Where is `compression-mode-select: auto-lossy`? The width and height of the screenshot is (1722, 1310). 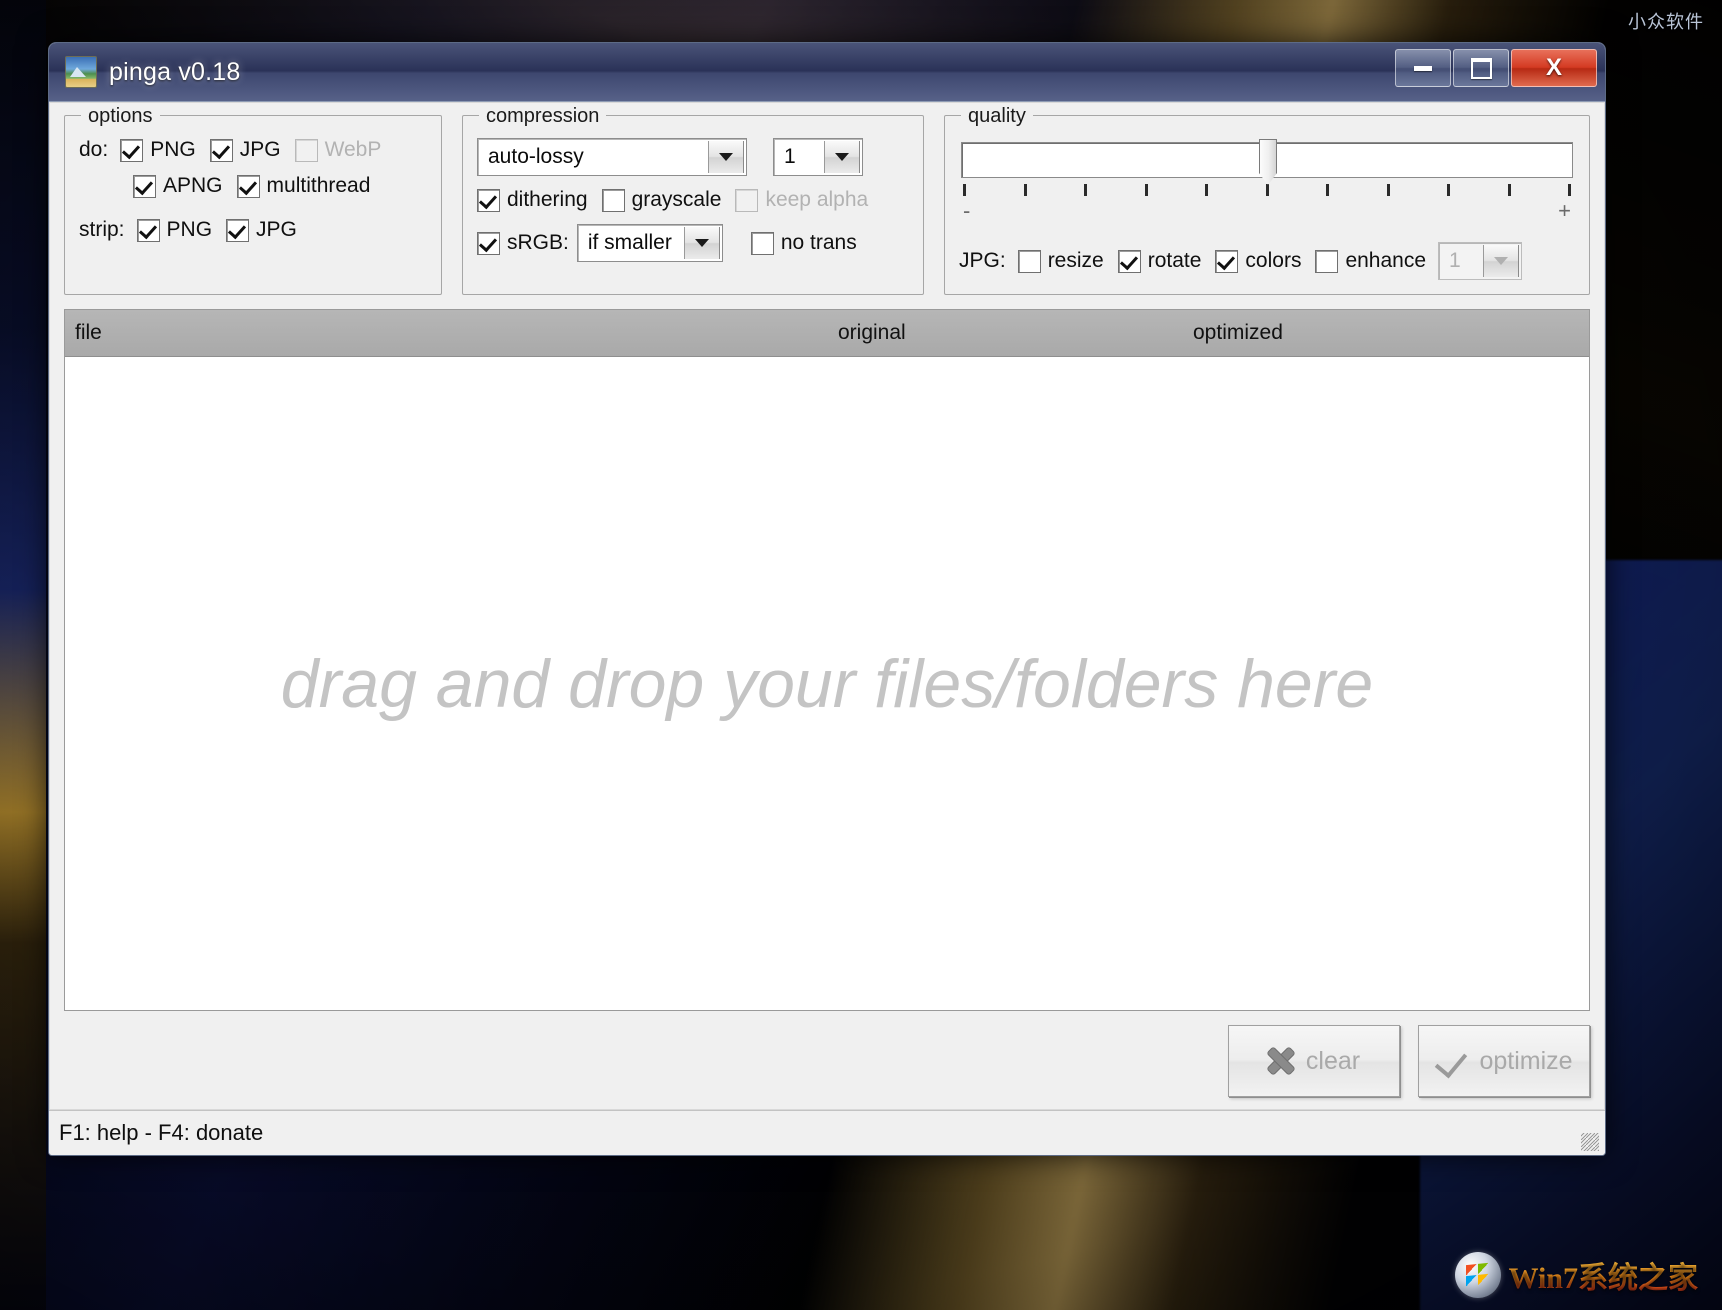 compression-mode-select: auto-lossy is located at coordinates (612, 157).